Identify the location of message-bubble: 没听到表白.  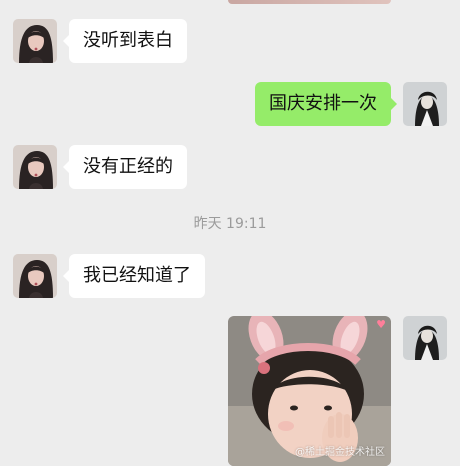
(125, 41).